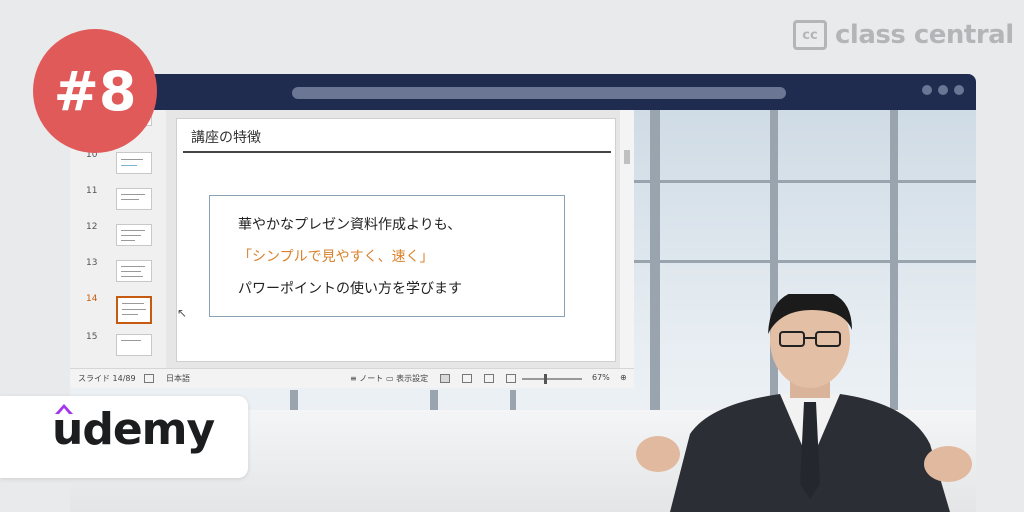 Image resolution: width=1024 pixels, height=512 pixels. What do you see at coordinates (92, 299) in the screenshot?
I see `slide-number: 14` at bounding box center [92, 299].